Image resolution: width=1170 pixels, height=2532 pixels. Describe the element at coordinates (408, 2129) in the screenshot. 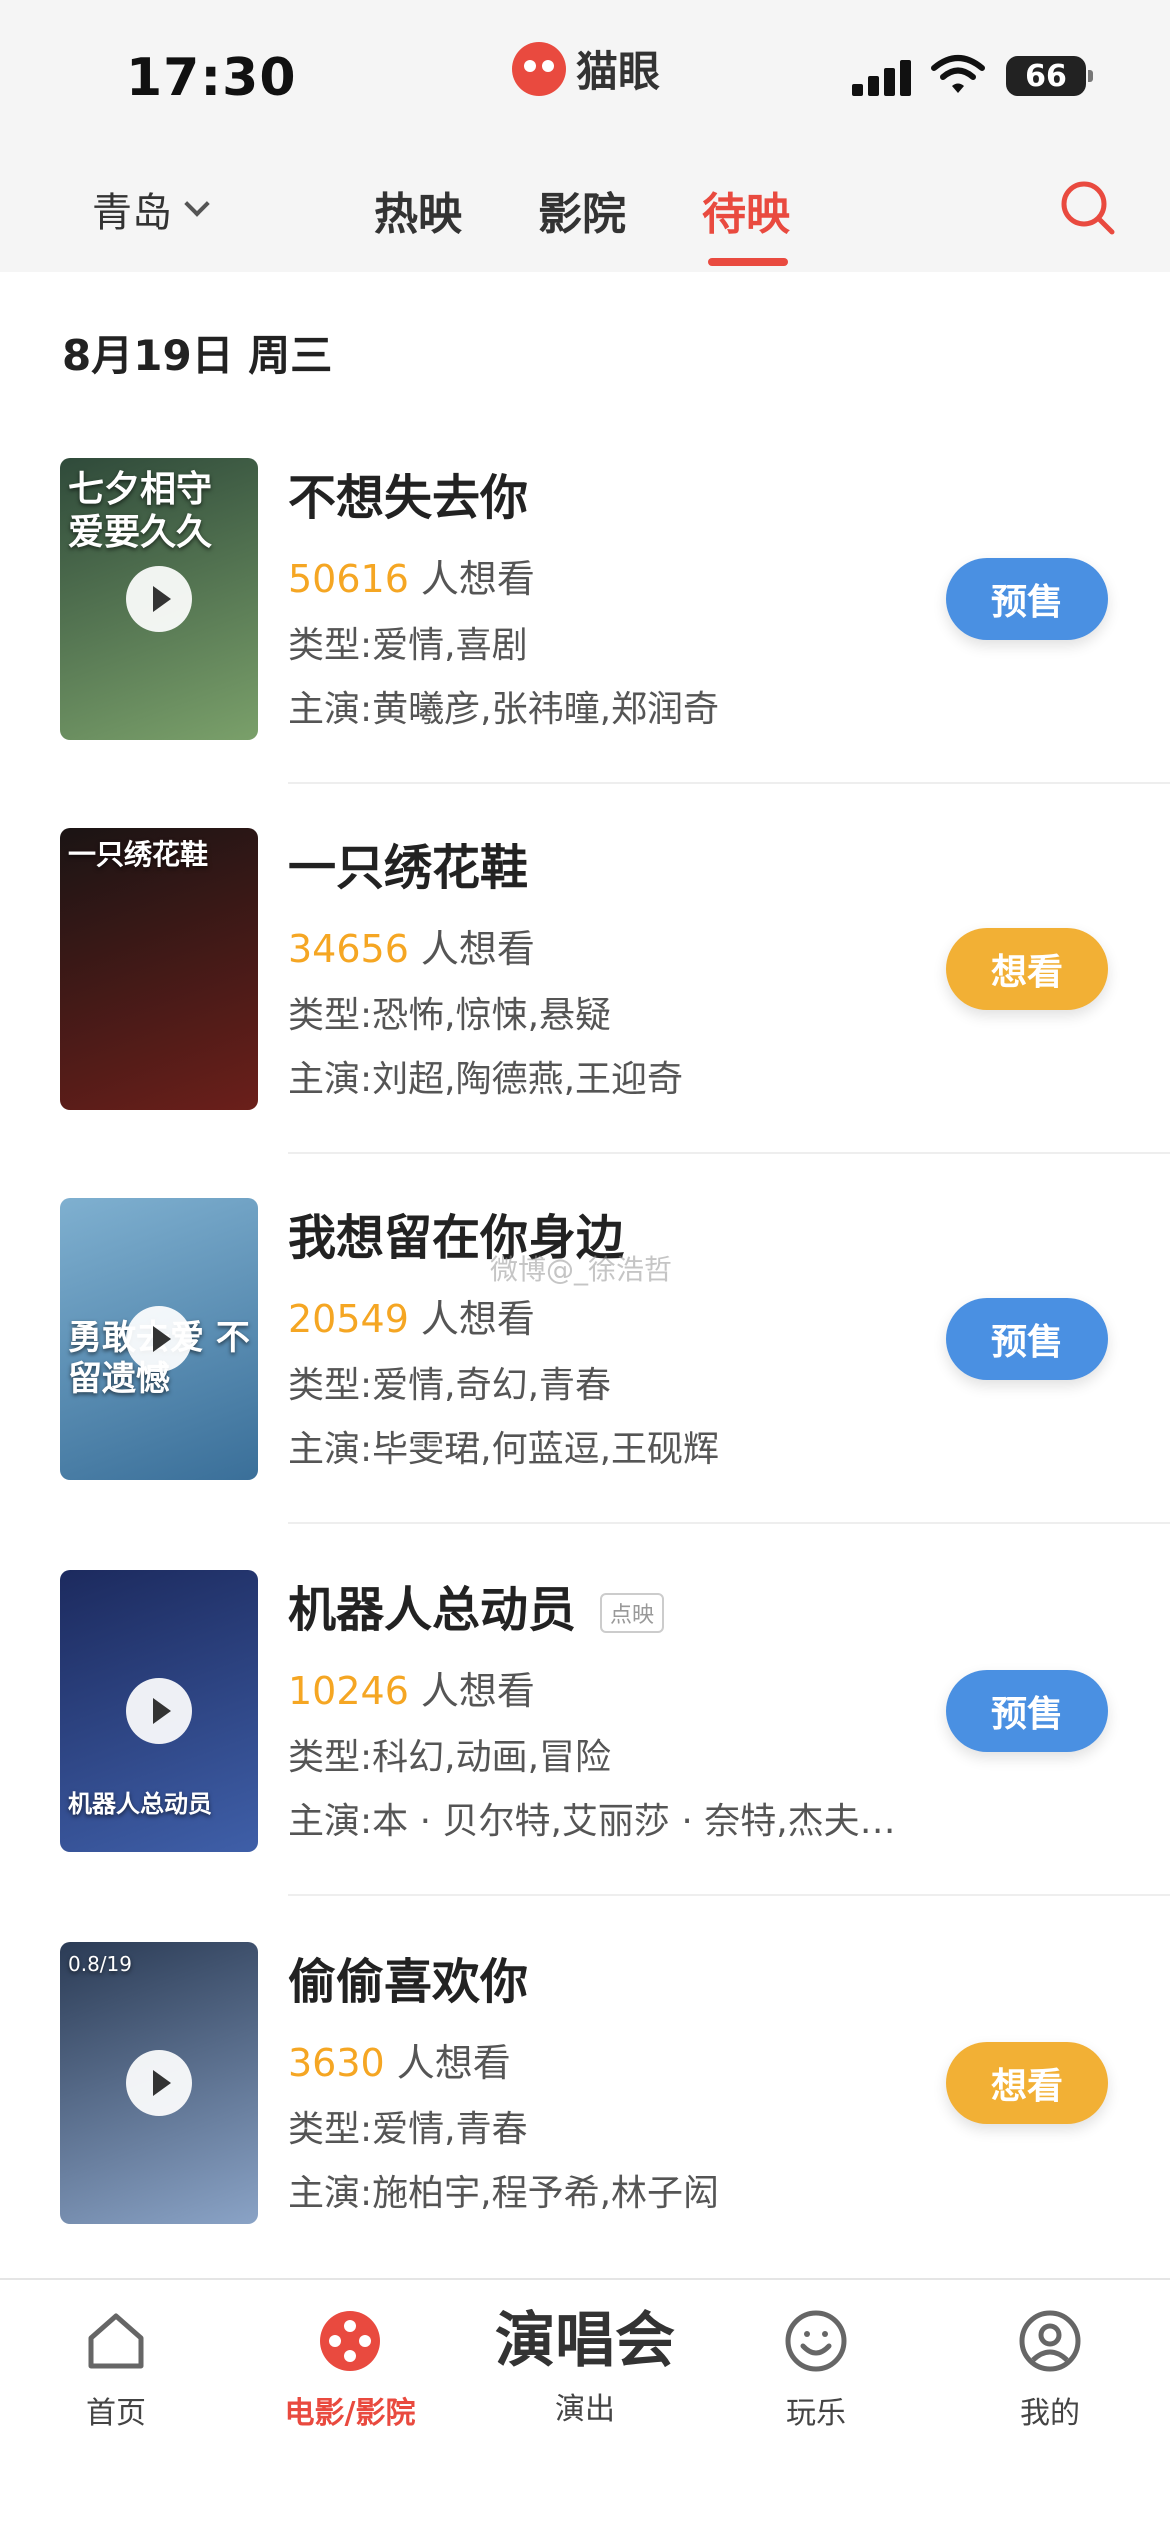

I see `movie-genre: 类型:爱情,青春` at that location.